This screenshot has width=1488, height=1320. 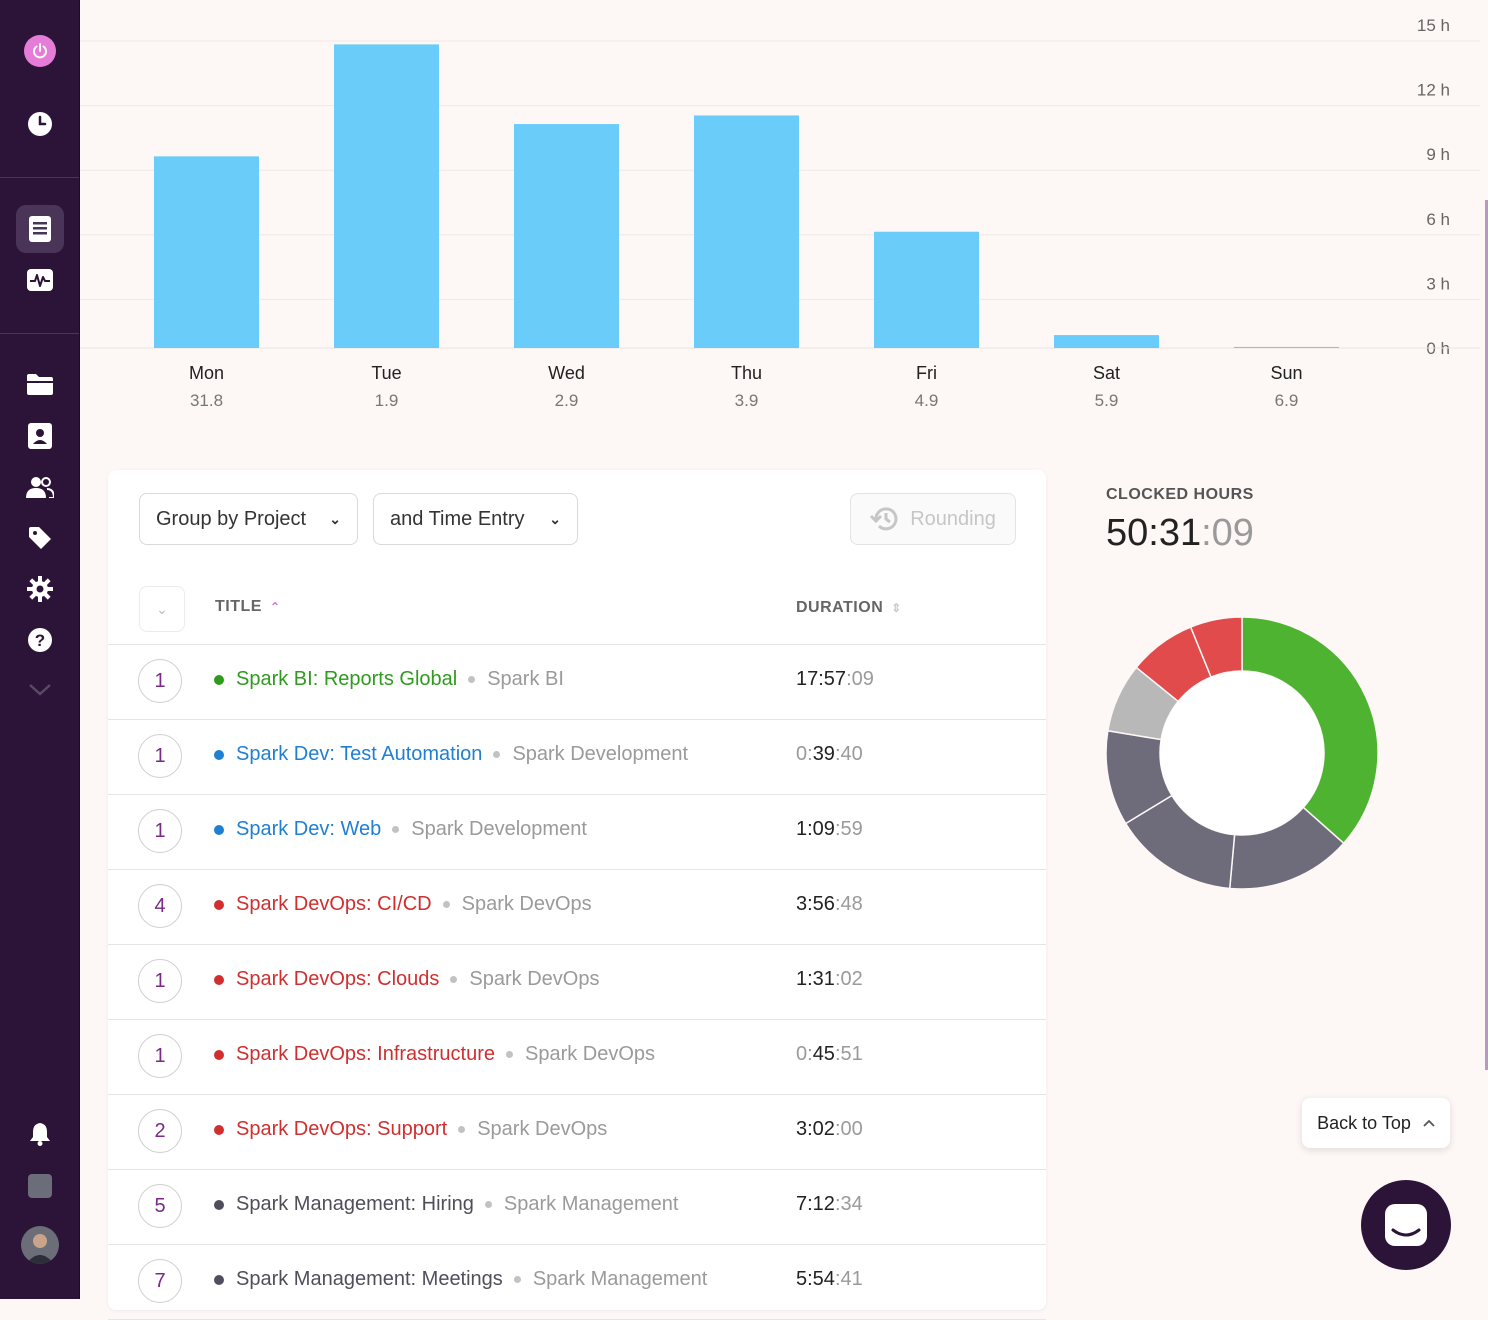 I want to click on bar-sun, so click(x=1286, y=347).